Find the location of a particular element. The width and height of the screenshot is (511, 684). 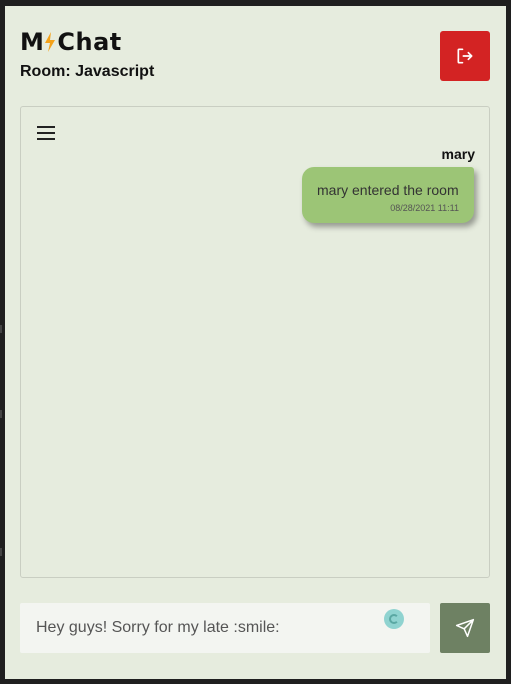

send-button is located at coordinates (465, 628).